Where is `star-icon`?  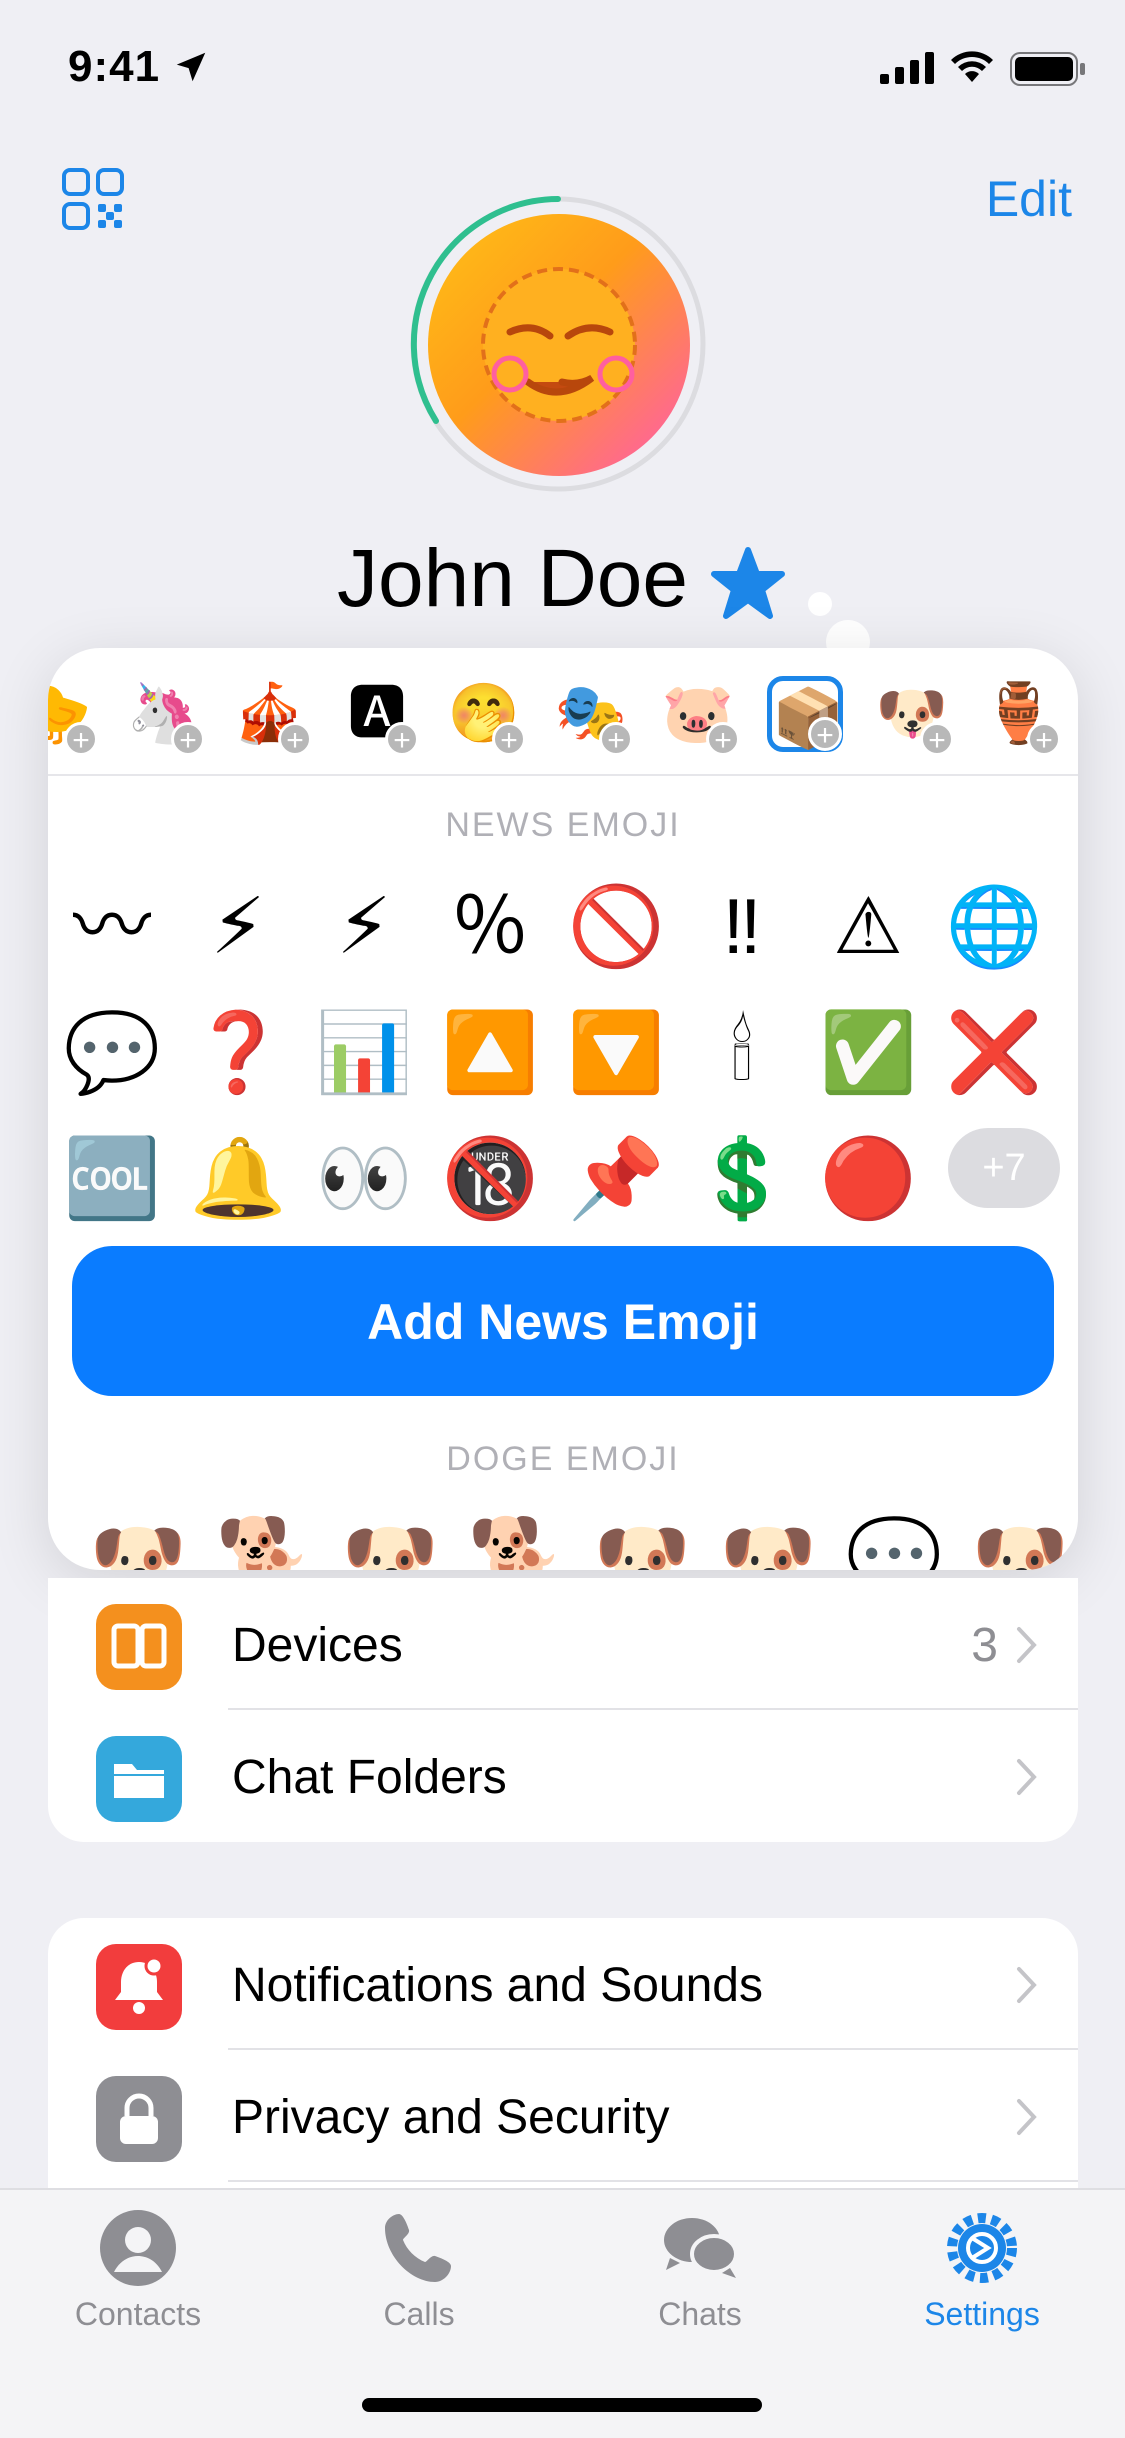
star-icon is located at coordinates (748, 584).